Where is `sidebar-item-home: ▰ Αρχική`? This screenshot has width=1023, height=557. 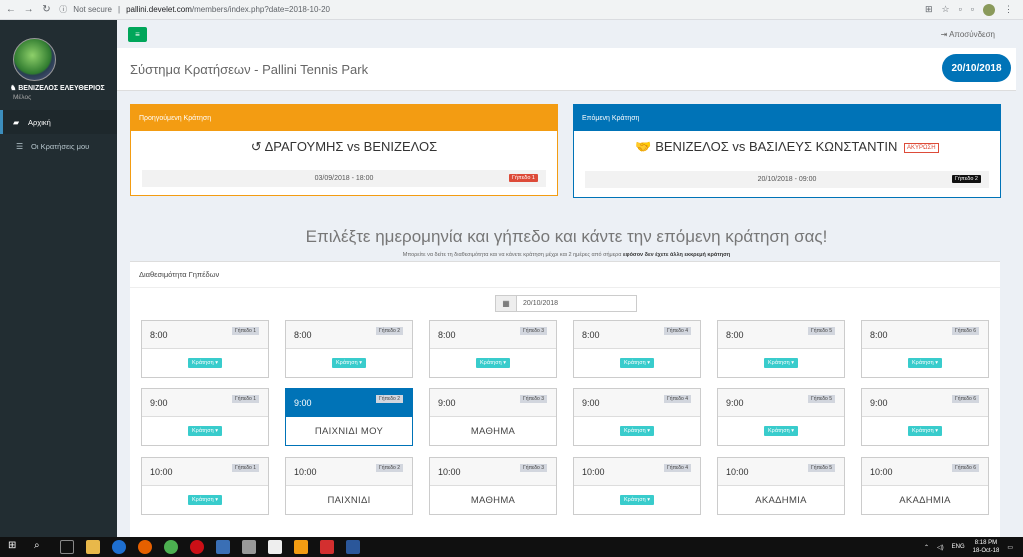 sidebar-item-home: ▰ Αρχική is located at coordinates (58, 122).